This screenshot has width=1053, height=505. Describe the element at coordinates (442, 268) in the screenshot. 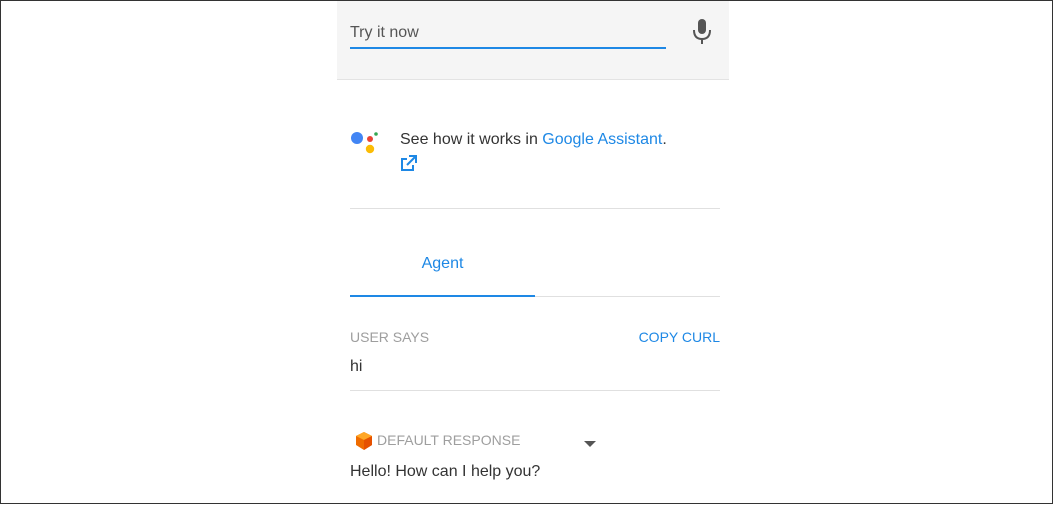

I see `tab-agent: Agent` at that location.